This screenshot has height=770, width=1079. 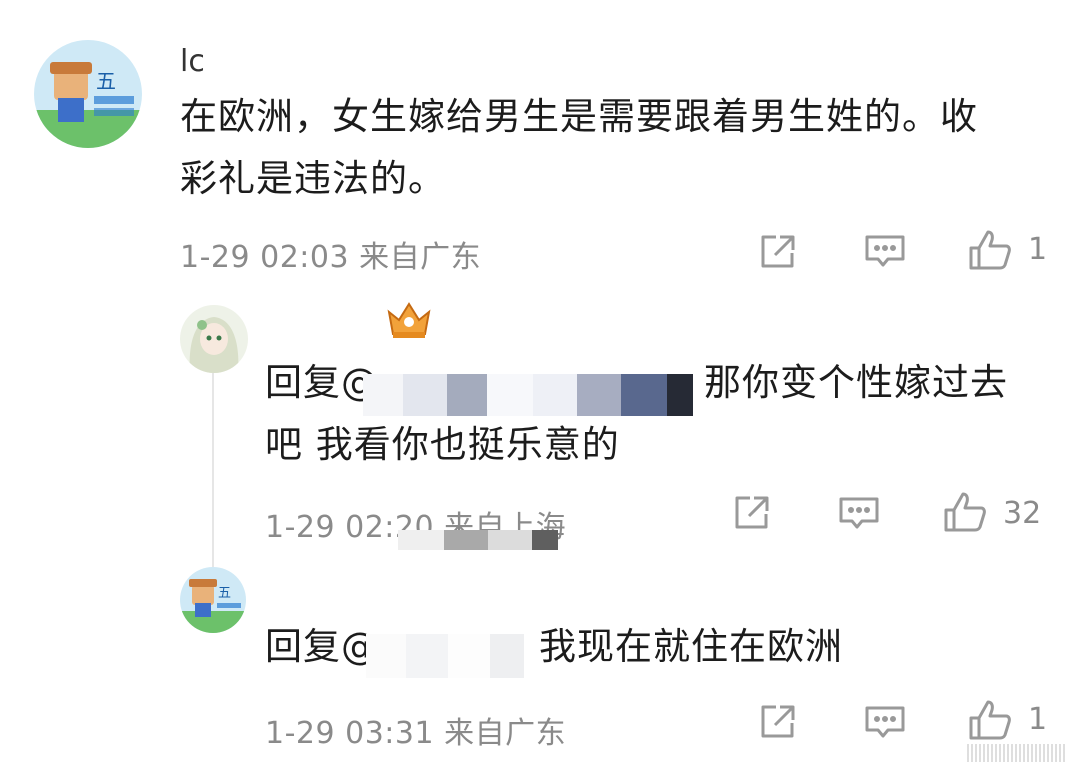 I want to click on like-count: 32, so click(x=1022, y=513).